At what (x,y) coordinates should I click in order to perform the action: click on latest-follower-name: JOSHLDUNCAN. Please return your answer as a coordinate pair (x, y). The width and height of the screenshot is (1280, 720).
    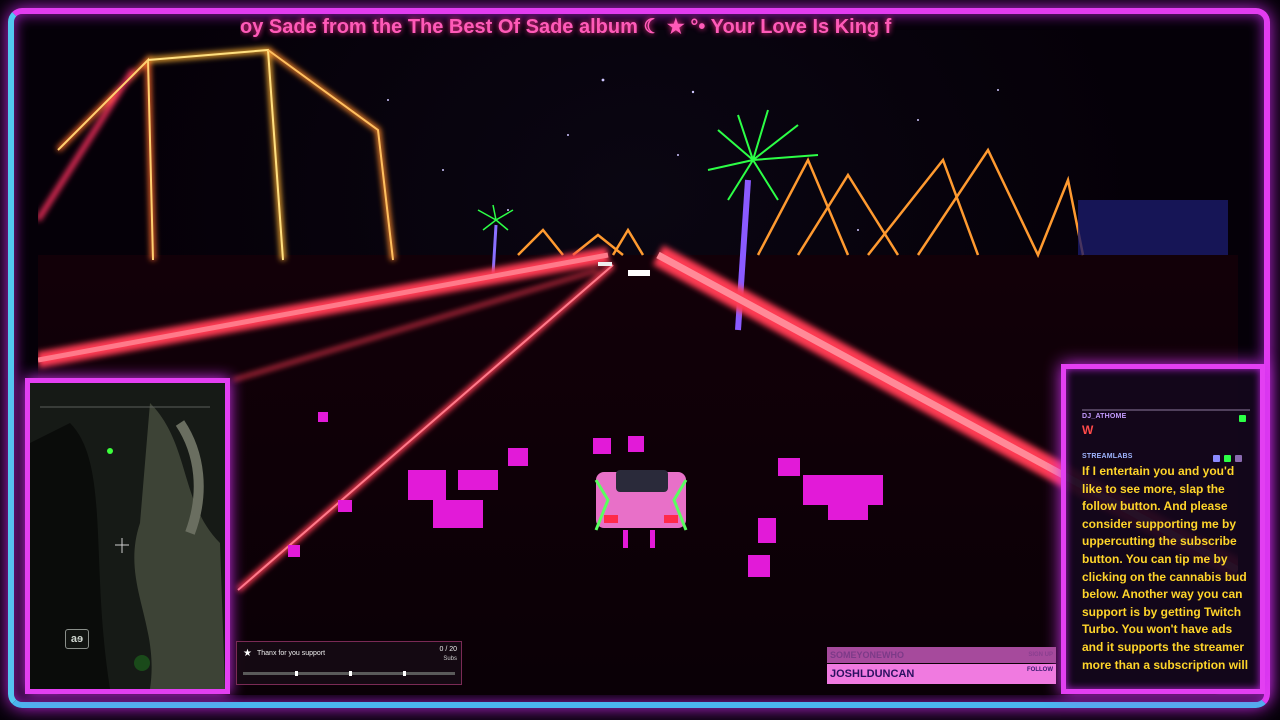
    Looking at the image, I should click on (872, 674).